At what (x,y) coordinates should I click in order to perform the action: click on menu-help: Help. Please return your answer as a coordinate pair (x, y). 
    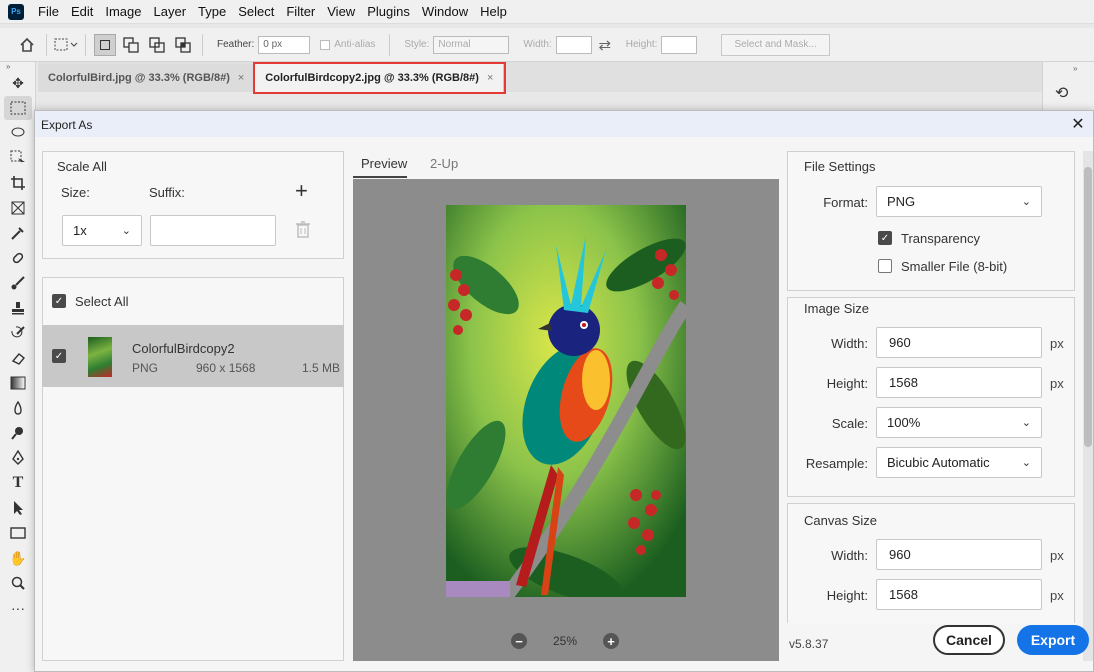
    Looking at the image, I should click on (493, 12).